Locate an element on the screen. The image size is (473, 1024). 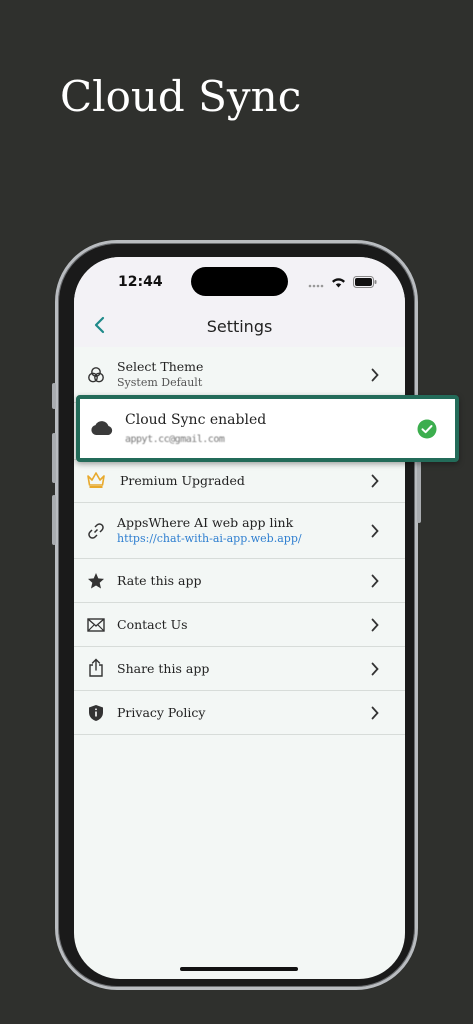
mute-switch is located at coordinates (54, 396).